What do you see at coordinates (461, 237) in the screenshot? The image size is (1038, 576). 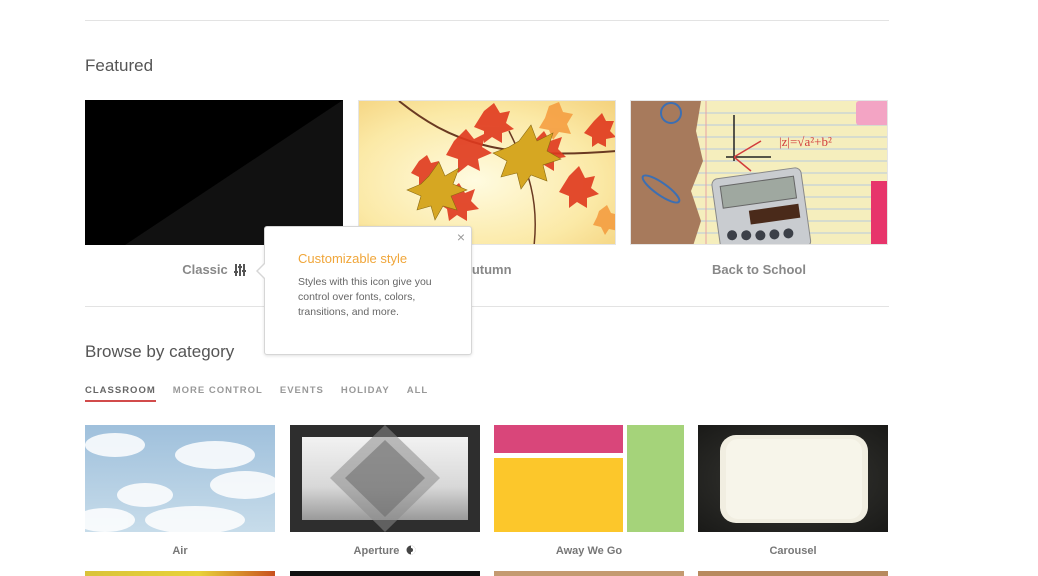 I see `close-icon: ×` at bounding box center [461, 237].